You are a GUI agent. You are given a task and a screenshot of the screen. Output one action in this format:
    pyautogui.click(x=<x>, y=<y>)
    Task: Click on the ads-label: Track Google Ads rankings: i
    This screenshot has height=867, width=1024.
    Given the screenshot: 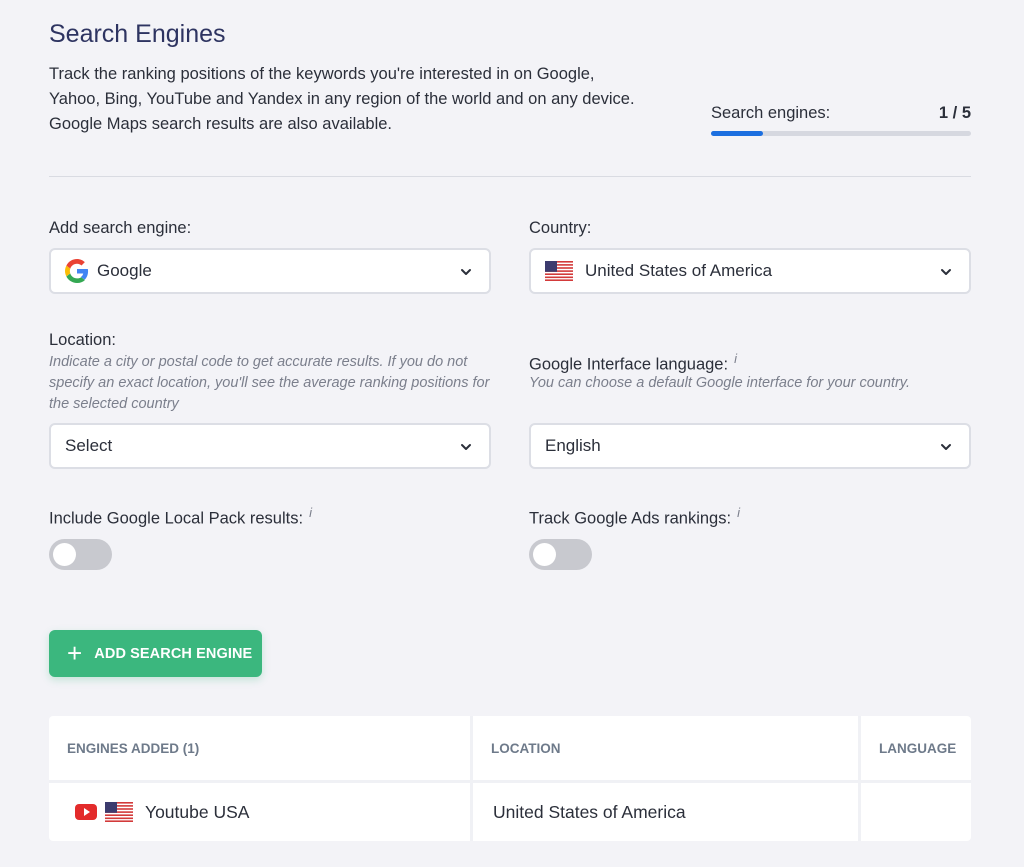 What is the action you would take?
    pyautogui.click(x=634, y=517)
    